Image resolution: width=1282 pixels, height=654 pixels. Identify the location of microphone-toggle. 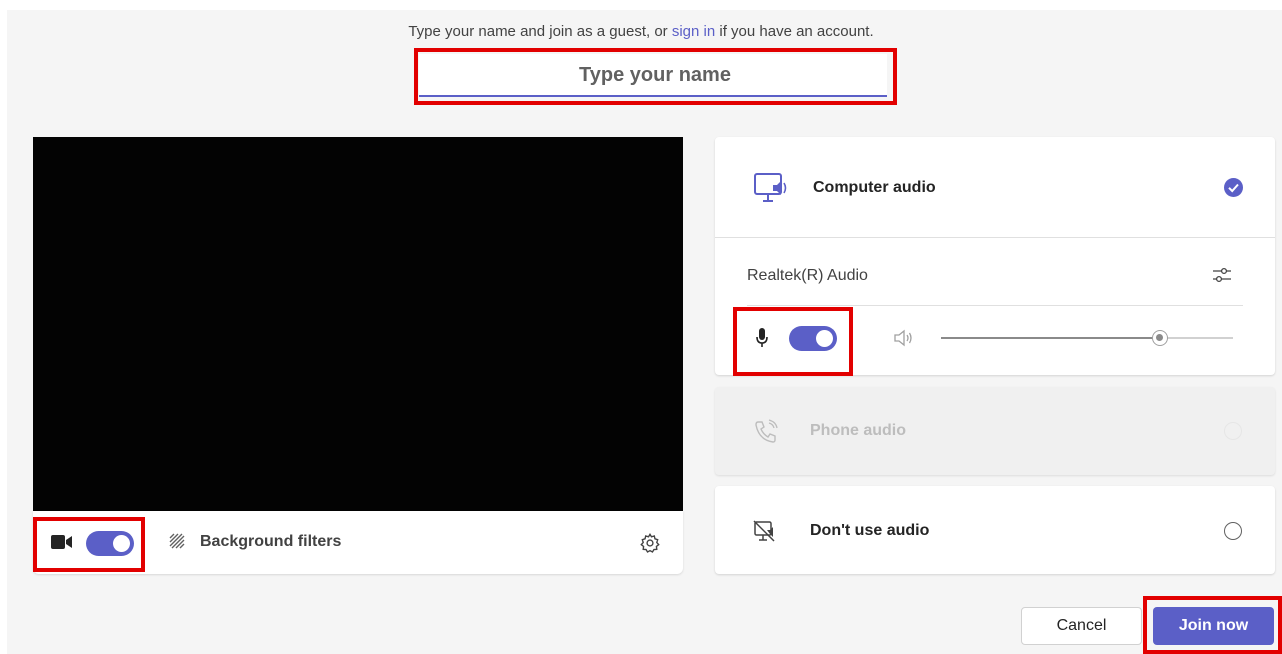
(813, 338).